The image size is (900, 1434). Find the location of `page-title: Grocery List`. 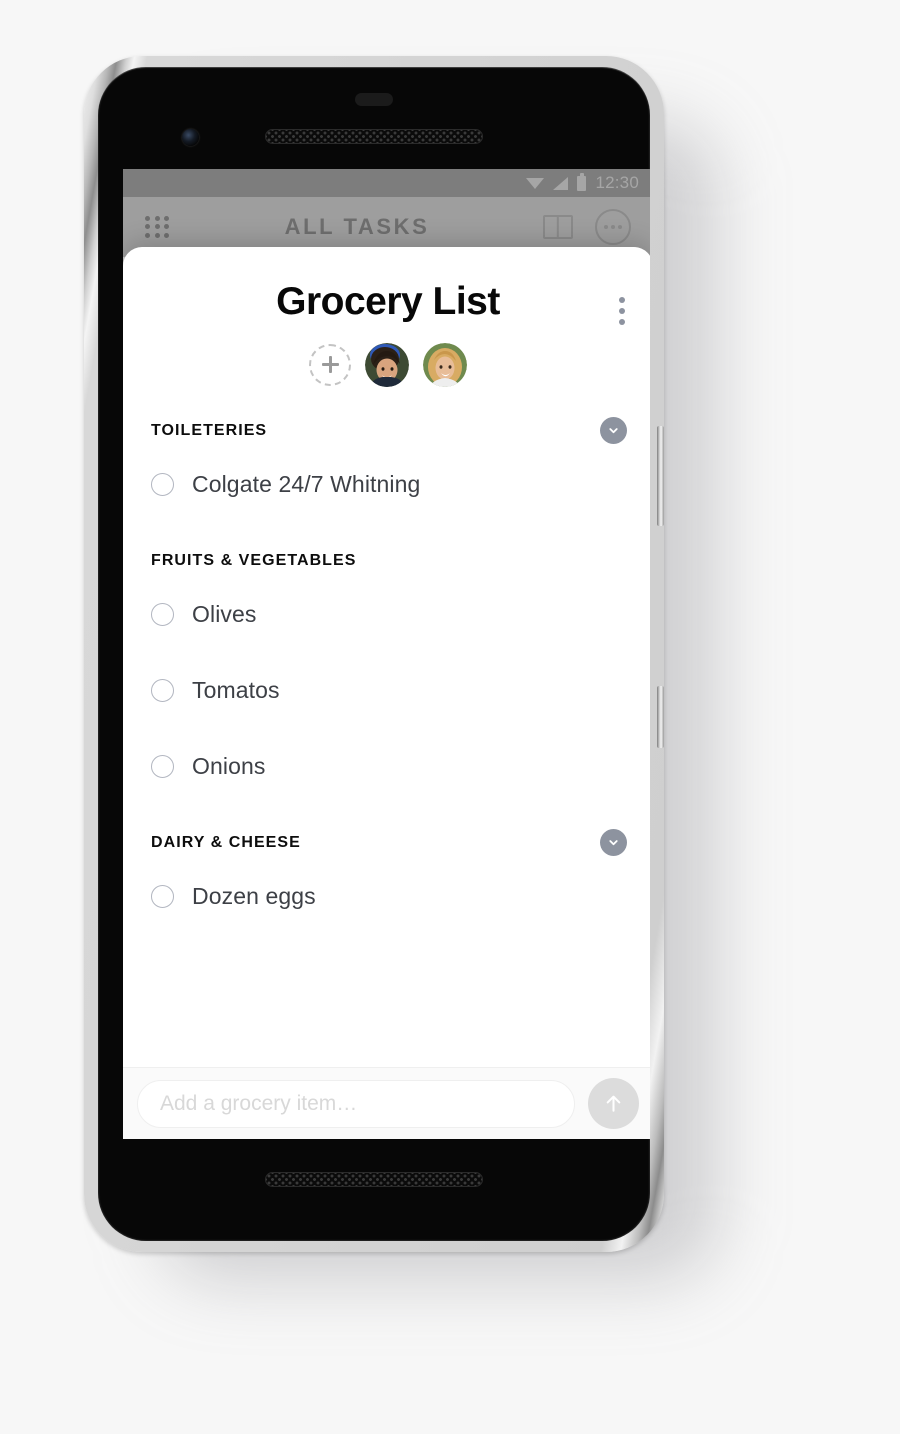

page-title: Grocery List is located at coordinates (388, 301).